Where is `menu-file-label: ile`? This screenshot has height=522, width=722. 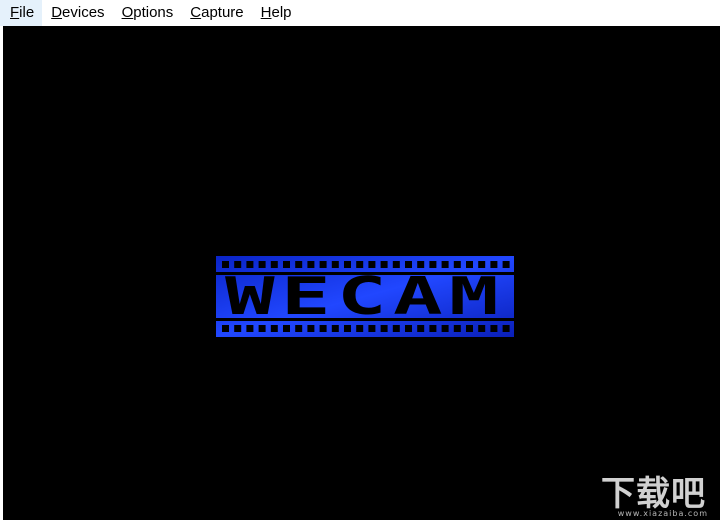
menu-file-label: ile is located at coordinates (27, 12).